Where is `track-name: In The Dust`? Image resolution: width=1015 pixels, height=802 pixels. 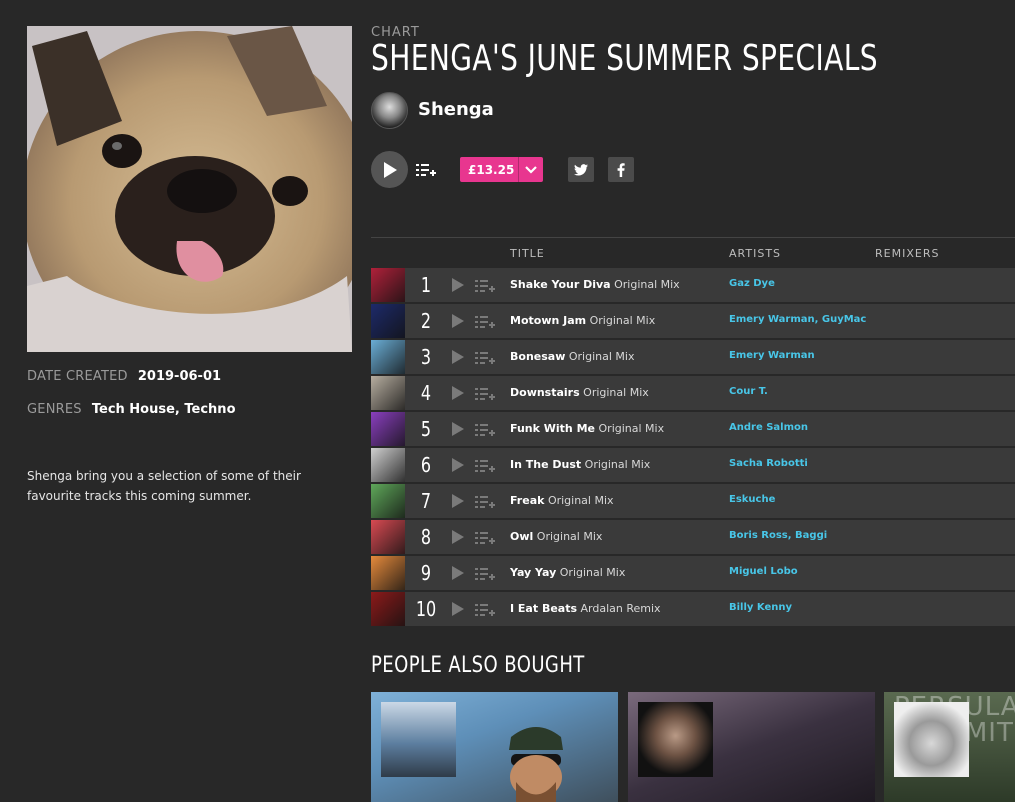 track-name: In The Dust is located at coordinates (545, 464).